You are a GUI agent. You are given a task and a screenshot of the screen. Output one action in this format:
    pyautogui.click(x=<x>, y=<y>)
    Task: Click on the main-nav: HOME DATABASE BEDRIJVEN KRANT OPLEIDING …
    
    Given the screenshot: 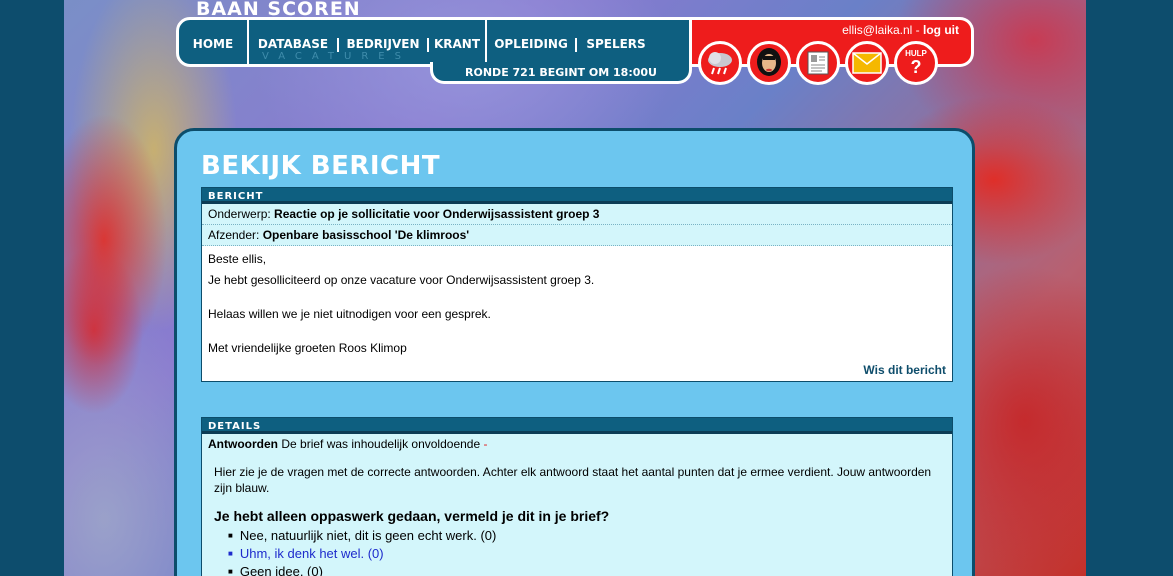 What is the action you would take?
    pyautogui.click(x=434, y=42)
    